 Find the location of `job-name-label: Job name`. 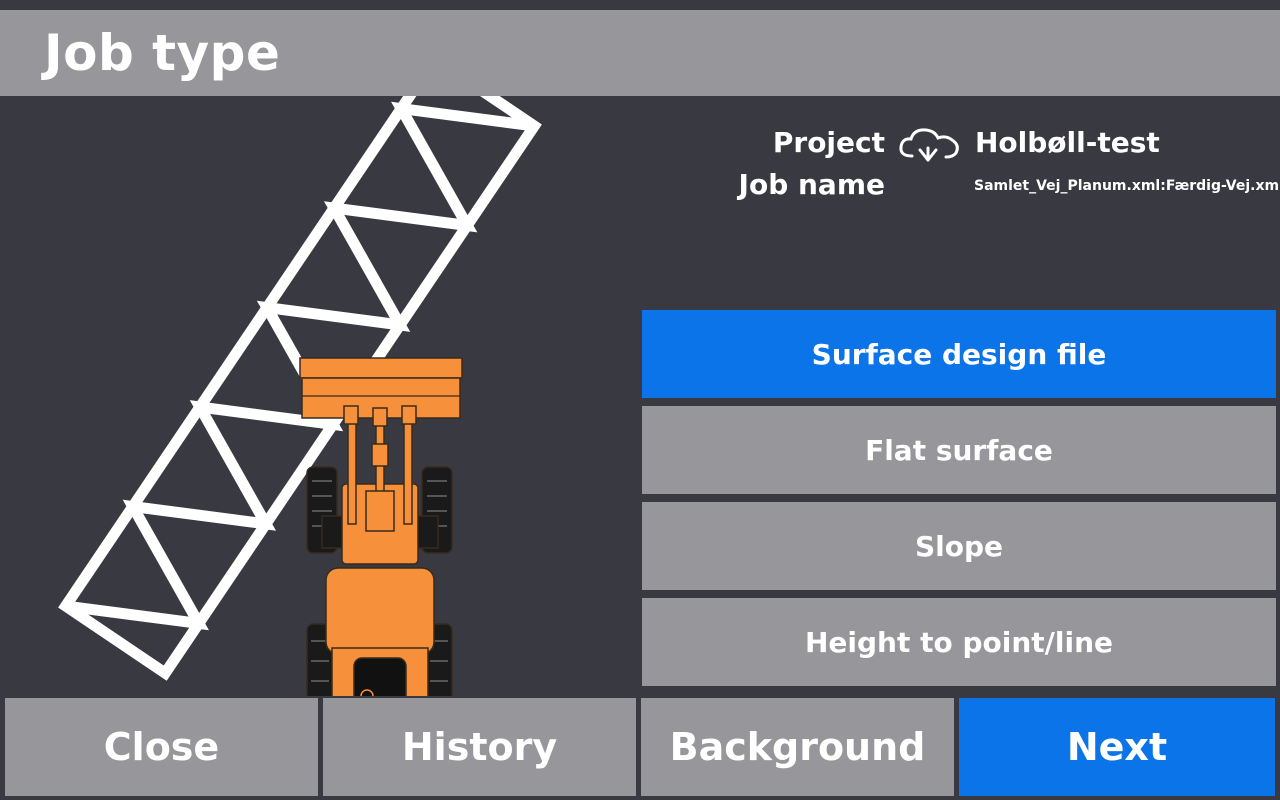

job-name-label: Job name is located at coordinates (811, 184).